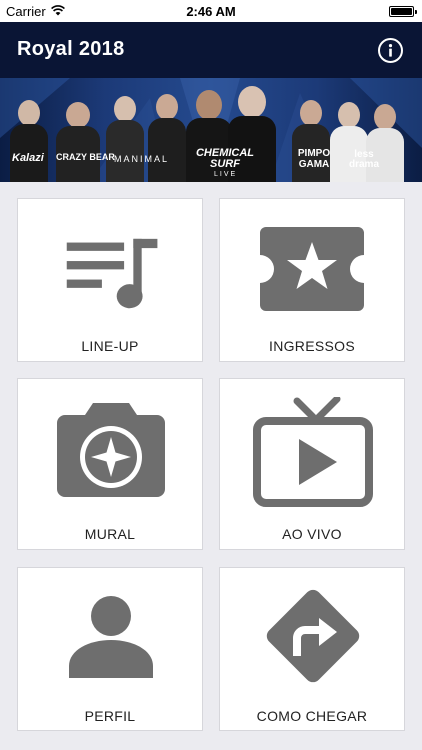 The width and height of the screenshot is (422, 750). Describe the element at coordinates (312, 269) in the screenshot. I see `ticket-star-icon` at that location.